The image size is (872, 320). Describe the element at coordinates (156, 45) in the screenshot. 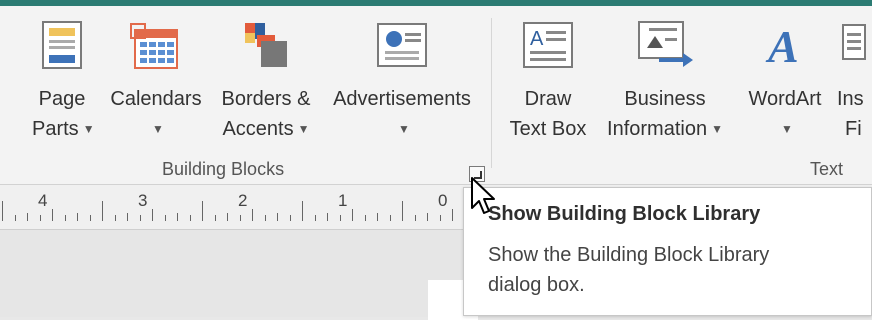

I see `calendar-icon` at that location.